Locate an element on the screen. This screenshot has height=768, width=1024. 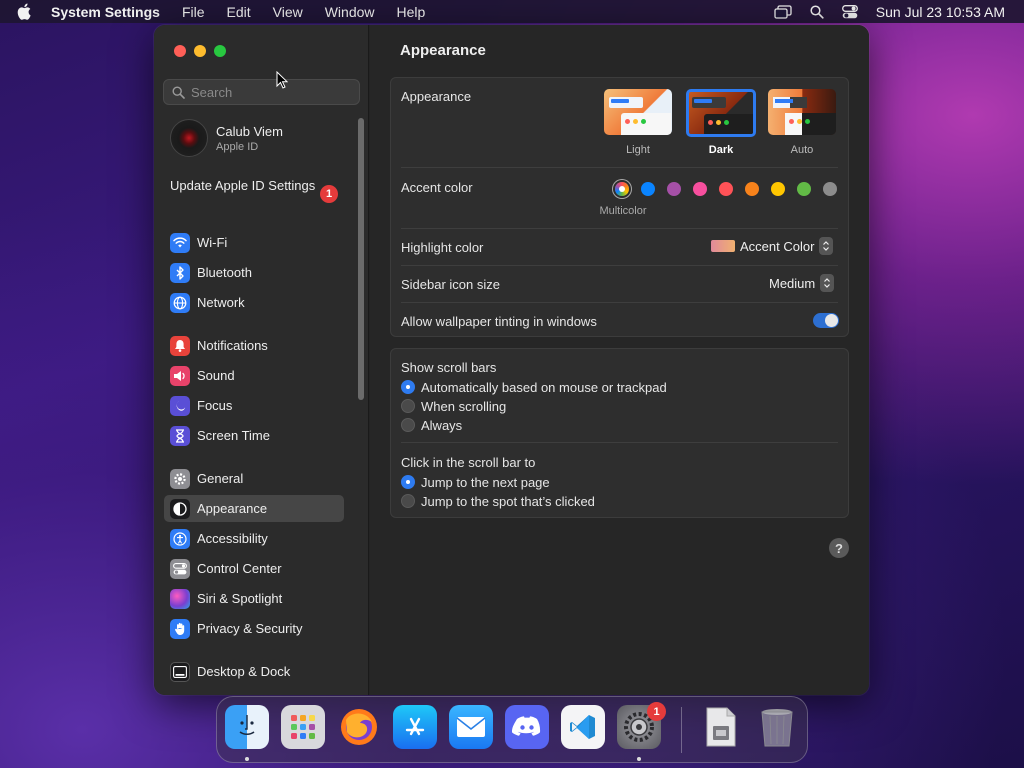
update-badge: 1 is located at coordinates (329, 194).